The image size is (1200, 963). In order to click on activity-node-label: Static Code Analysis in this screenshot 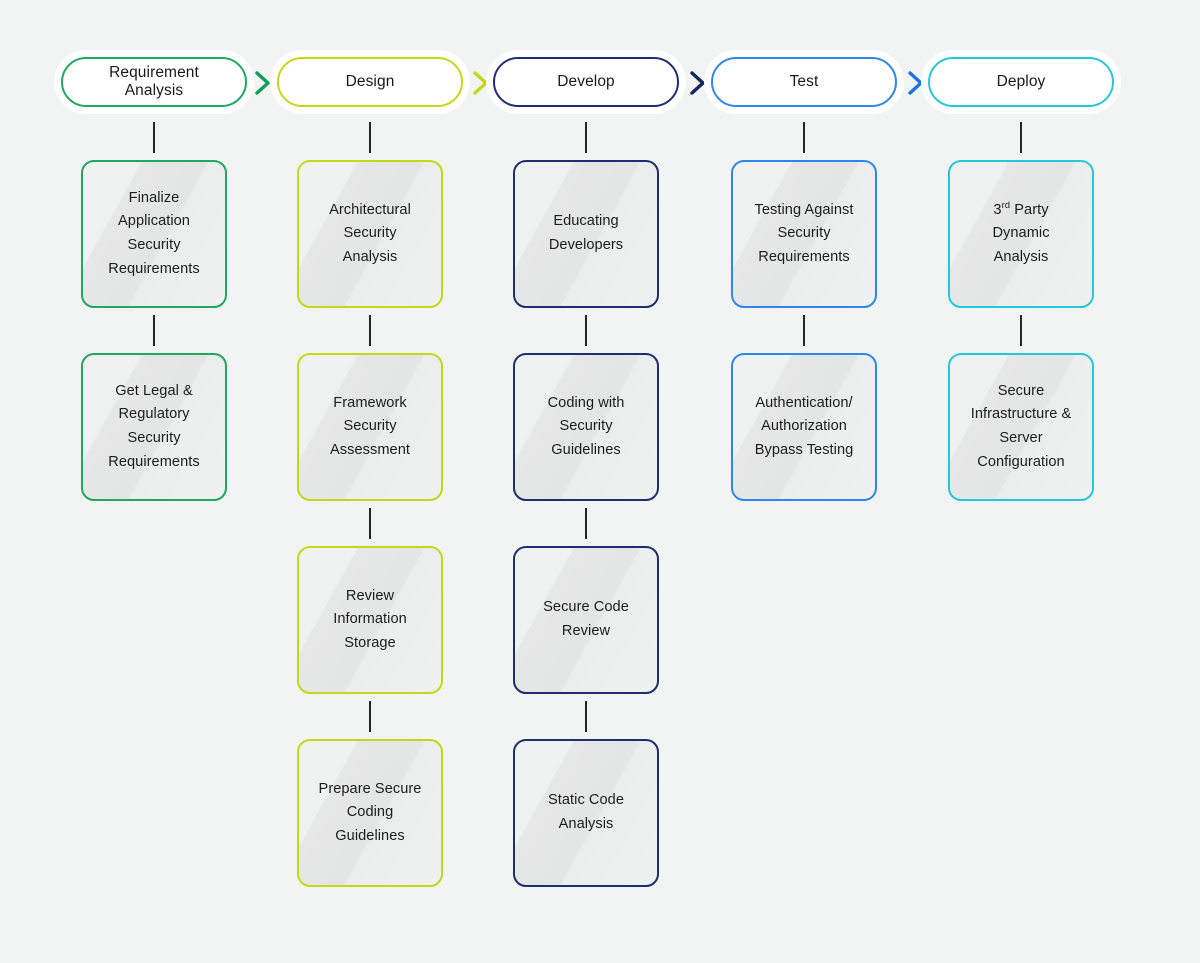, I will do `click(586, 812)`.